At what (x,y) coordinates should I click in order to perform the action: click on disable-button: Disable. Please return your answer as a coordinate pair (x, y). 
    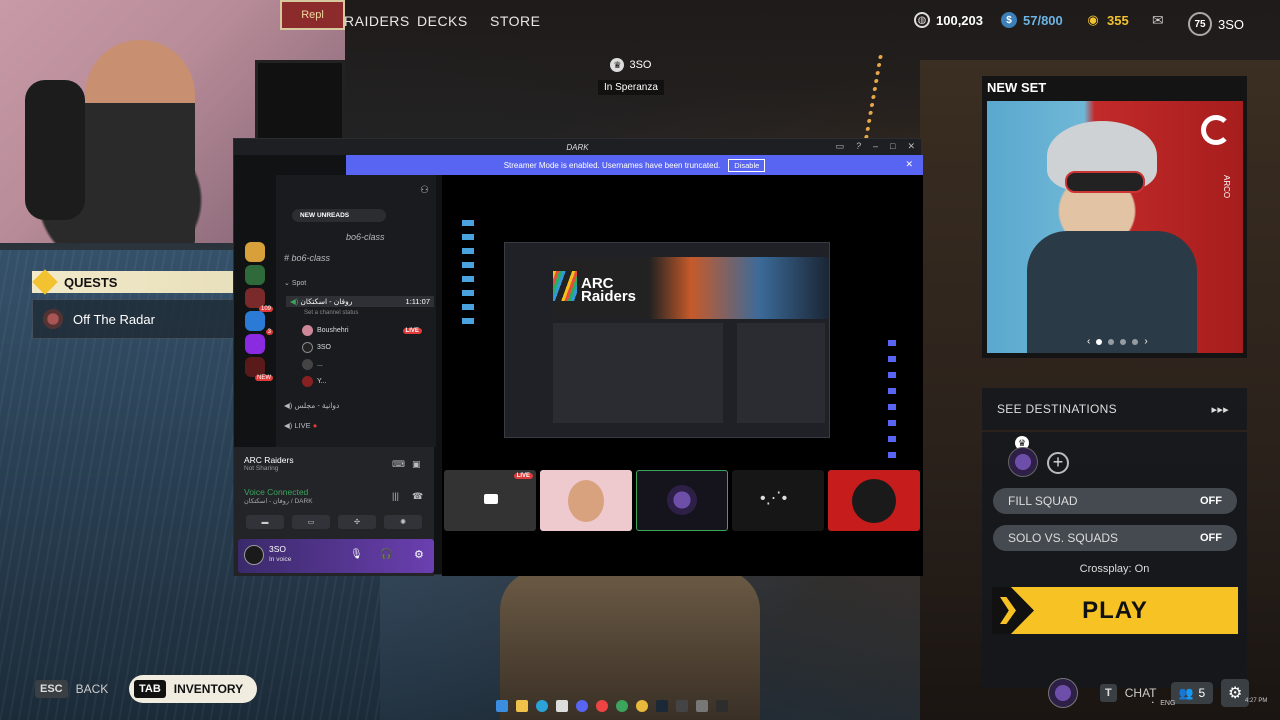
    Looking at the image, I should click on (747, 165).